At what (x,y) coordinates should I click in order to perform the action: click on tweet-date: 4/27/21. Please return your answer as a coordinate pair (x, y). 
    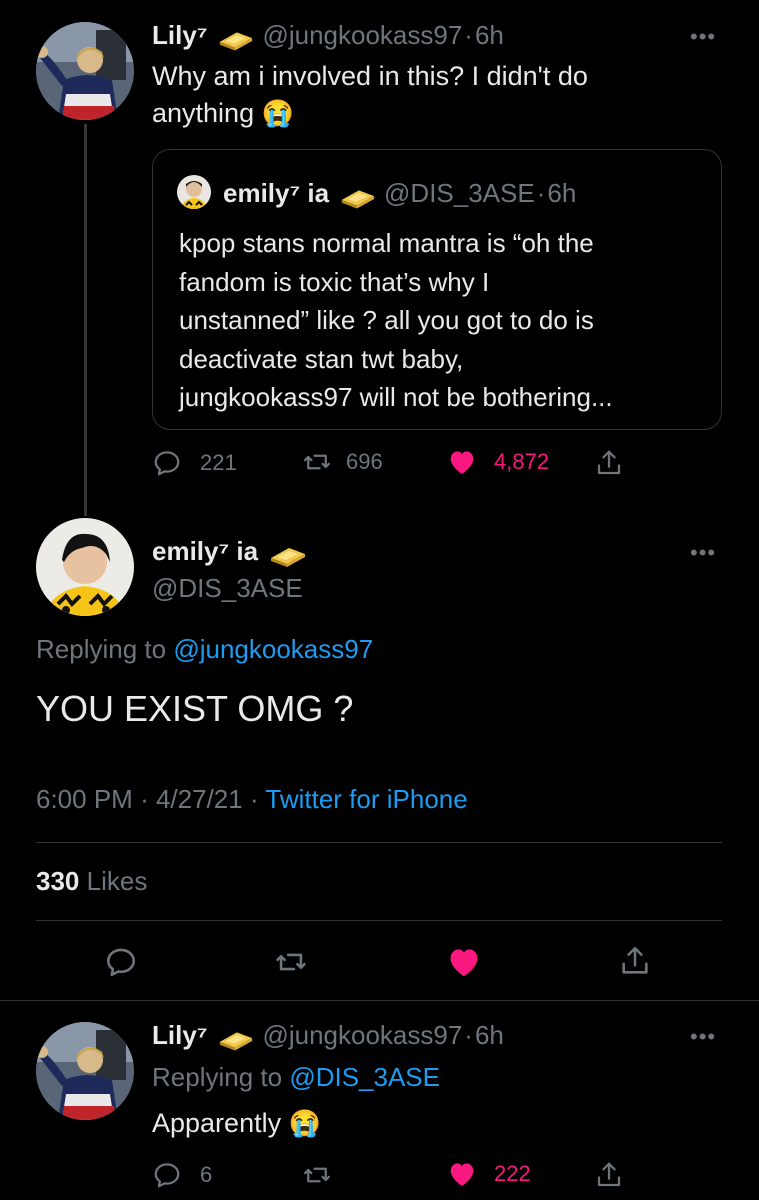
    Looking at the image, I should click on (199, 799).